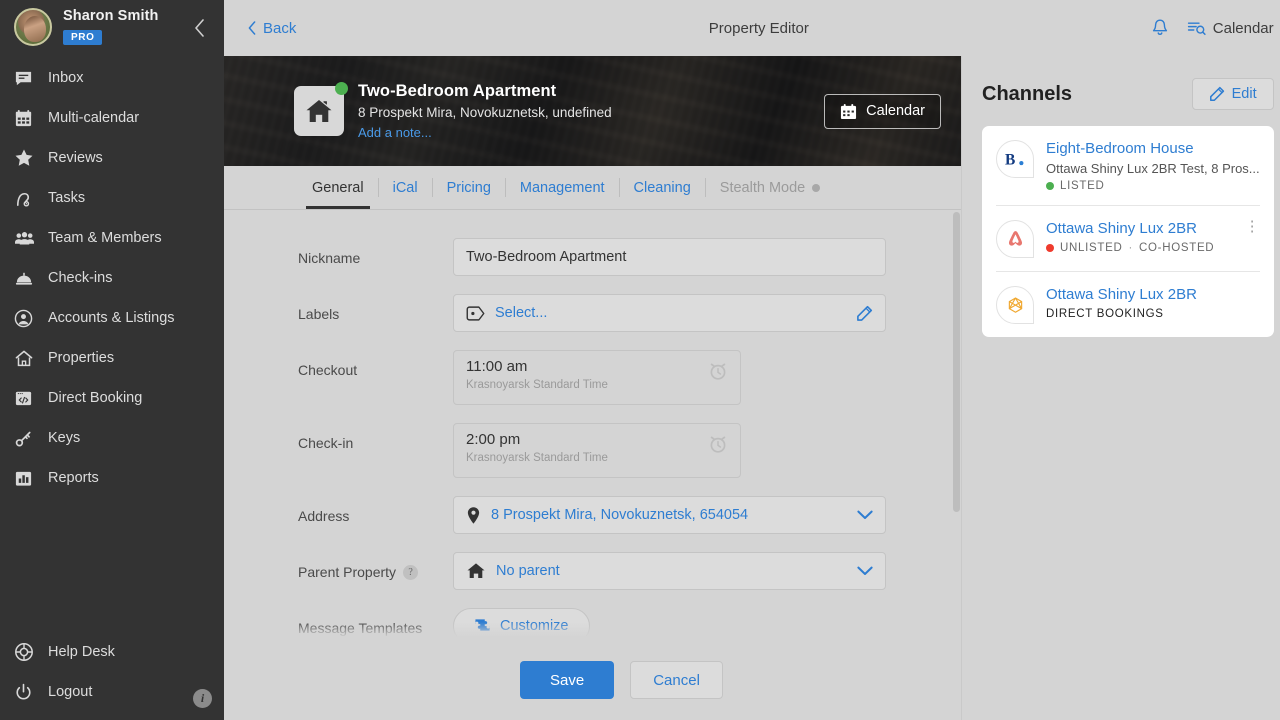 This screenshot has height=720, width=1280. Describe the element at coordinates (360, 628) in the screenshot. I see `field-label: Message Templates` at that location.